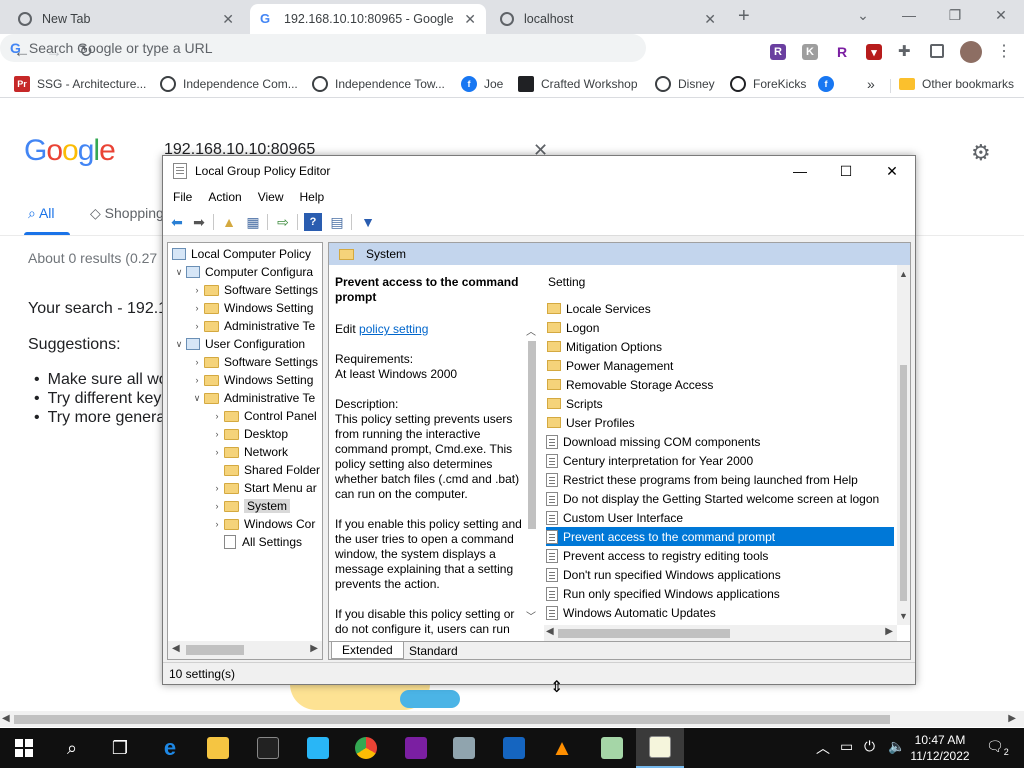 The image size is (1024, 768). What do you see at coordinates (869, 746) in the screenshot?
I see `power-icon: ⏻` at bounding box center [869, 746].